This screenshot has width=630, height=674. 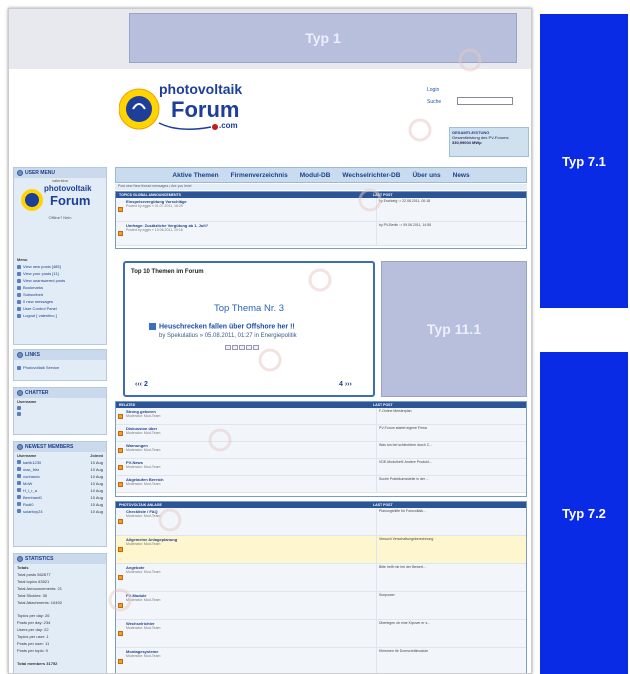 I want to click on last-post-title: LAST POST, so click(x=383, y=505).